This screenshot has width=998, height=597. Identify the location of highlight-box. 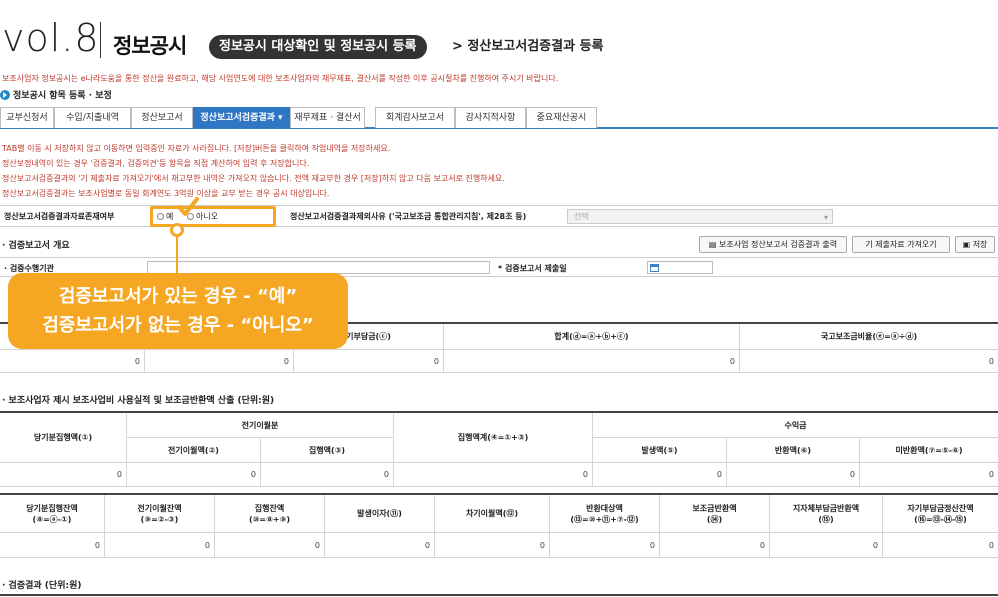
(213, 216).